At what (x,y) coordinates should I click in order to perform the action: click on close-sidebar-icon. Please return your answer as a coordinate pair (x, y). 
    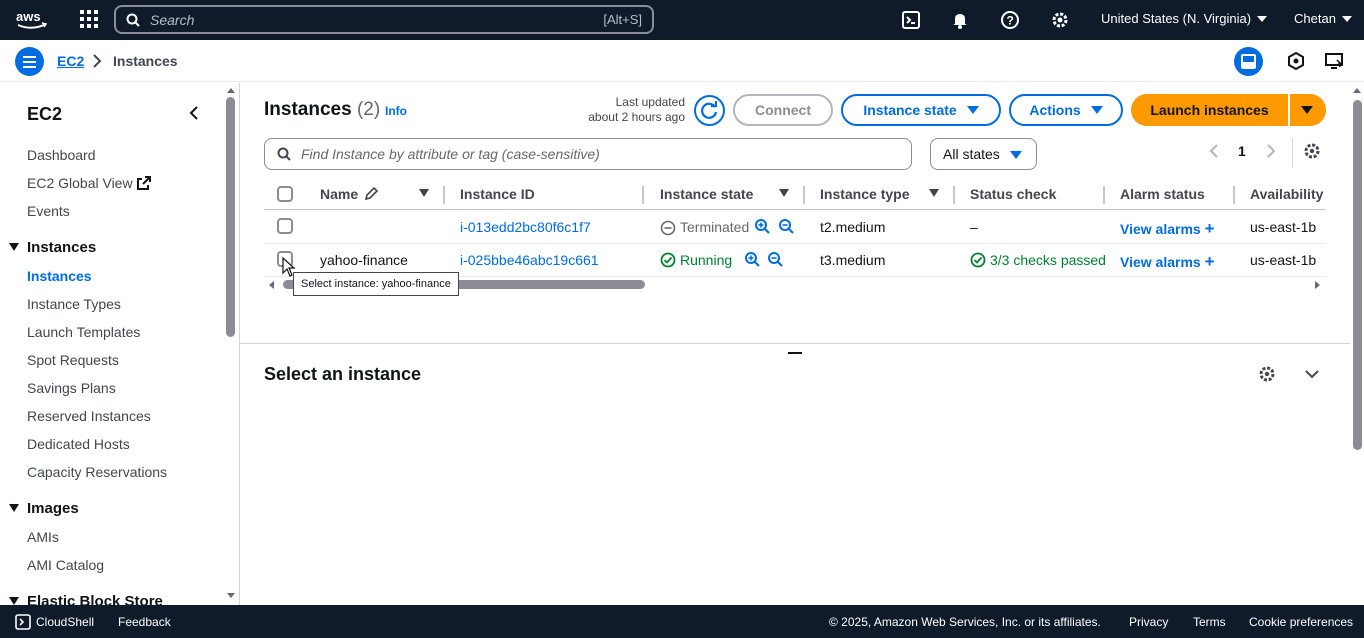
    Looking at the image, I should click on (194, 113).